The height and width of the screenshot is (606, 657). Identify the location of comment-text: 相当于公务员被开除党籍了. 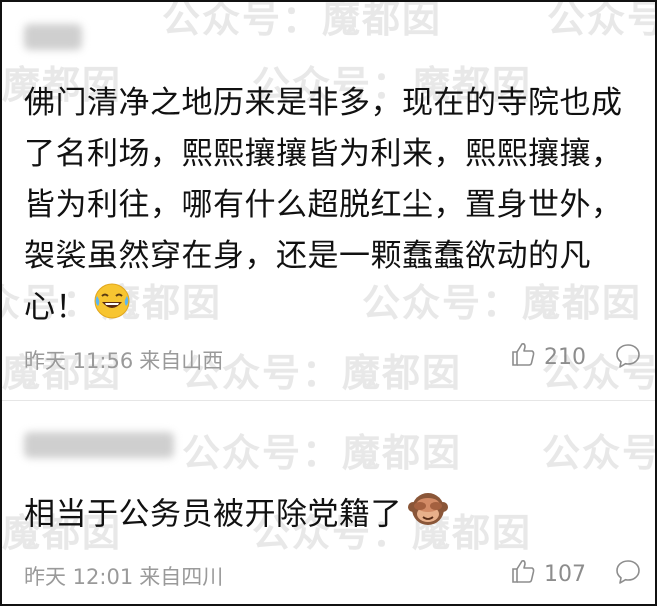
(329, 516).